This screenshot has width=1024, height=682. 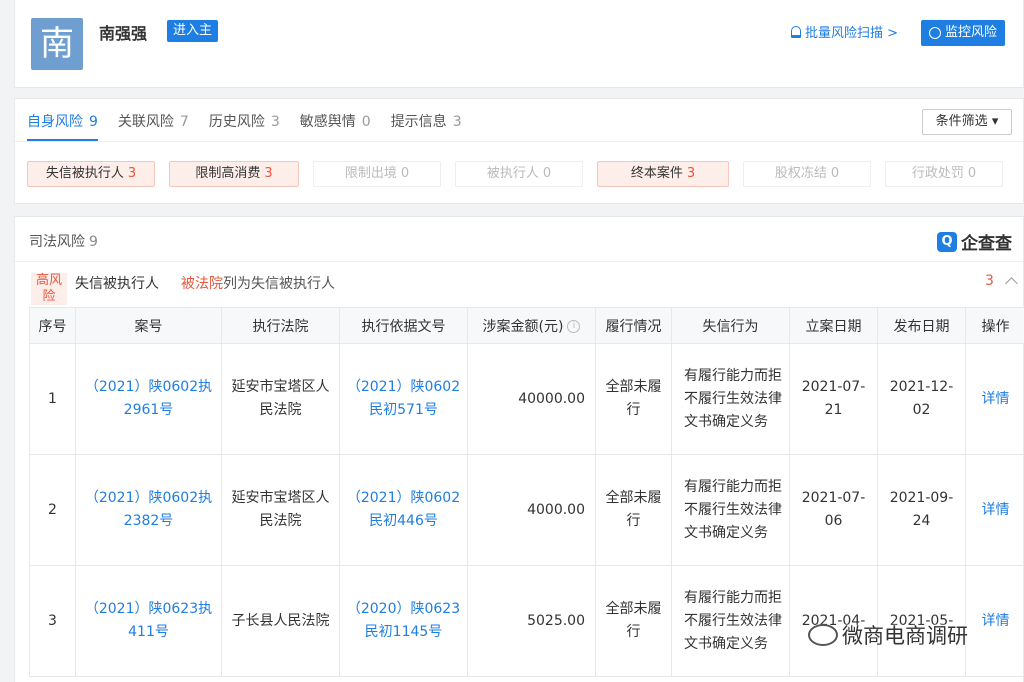 What do you see at coordinates (834, 399) in the screenshot?
I see `filing-date: 2021-07-21` at bounding box center [834, 399].